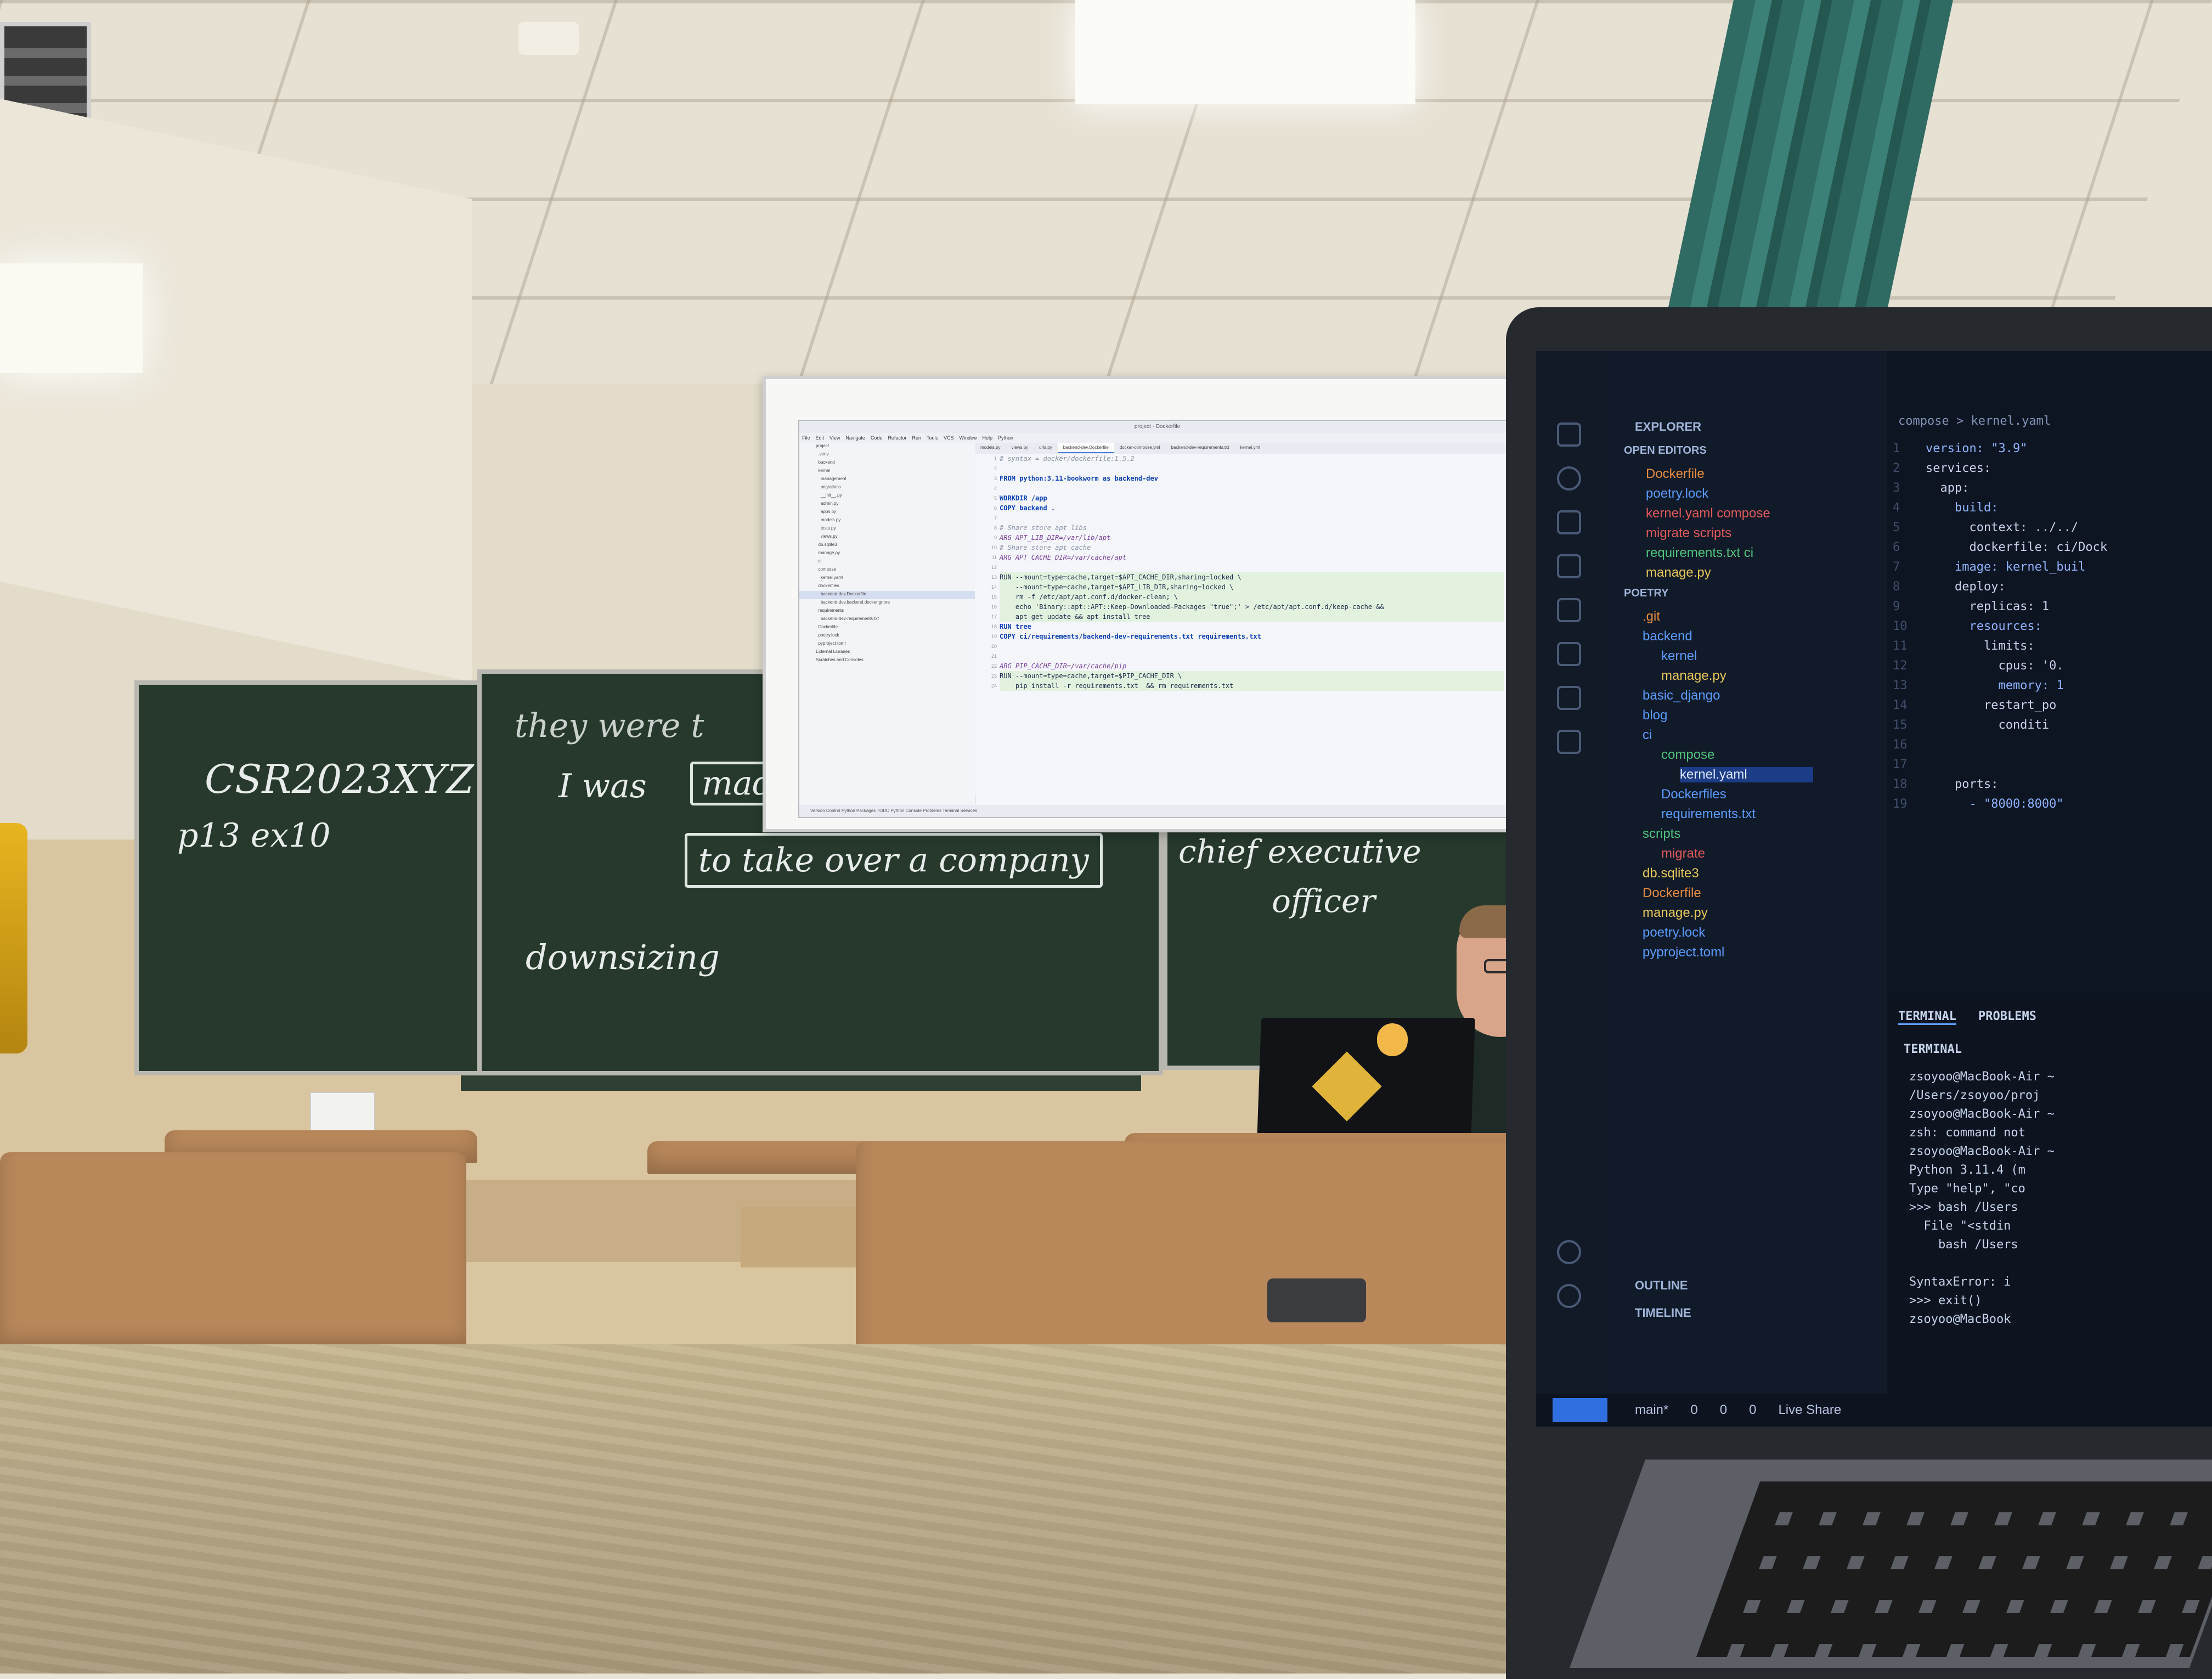  I want to click on panel-tab: PROBLEMS, so click(2007, 1017).